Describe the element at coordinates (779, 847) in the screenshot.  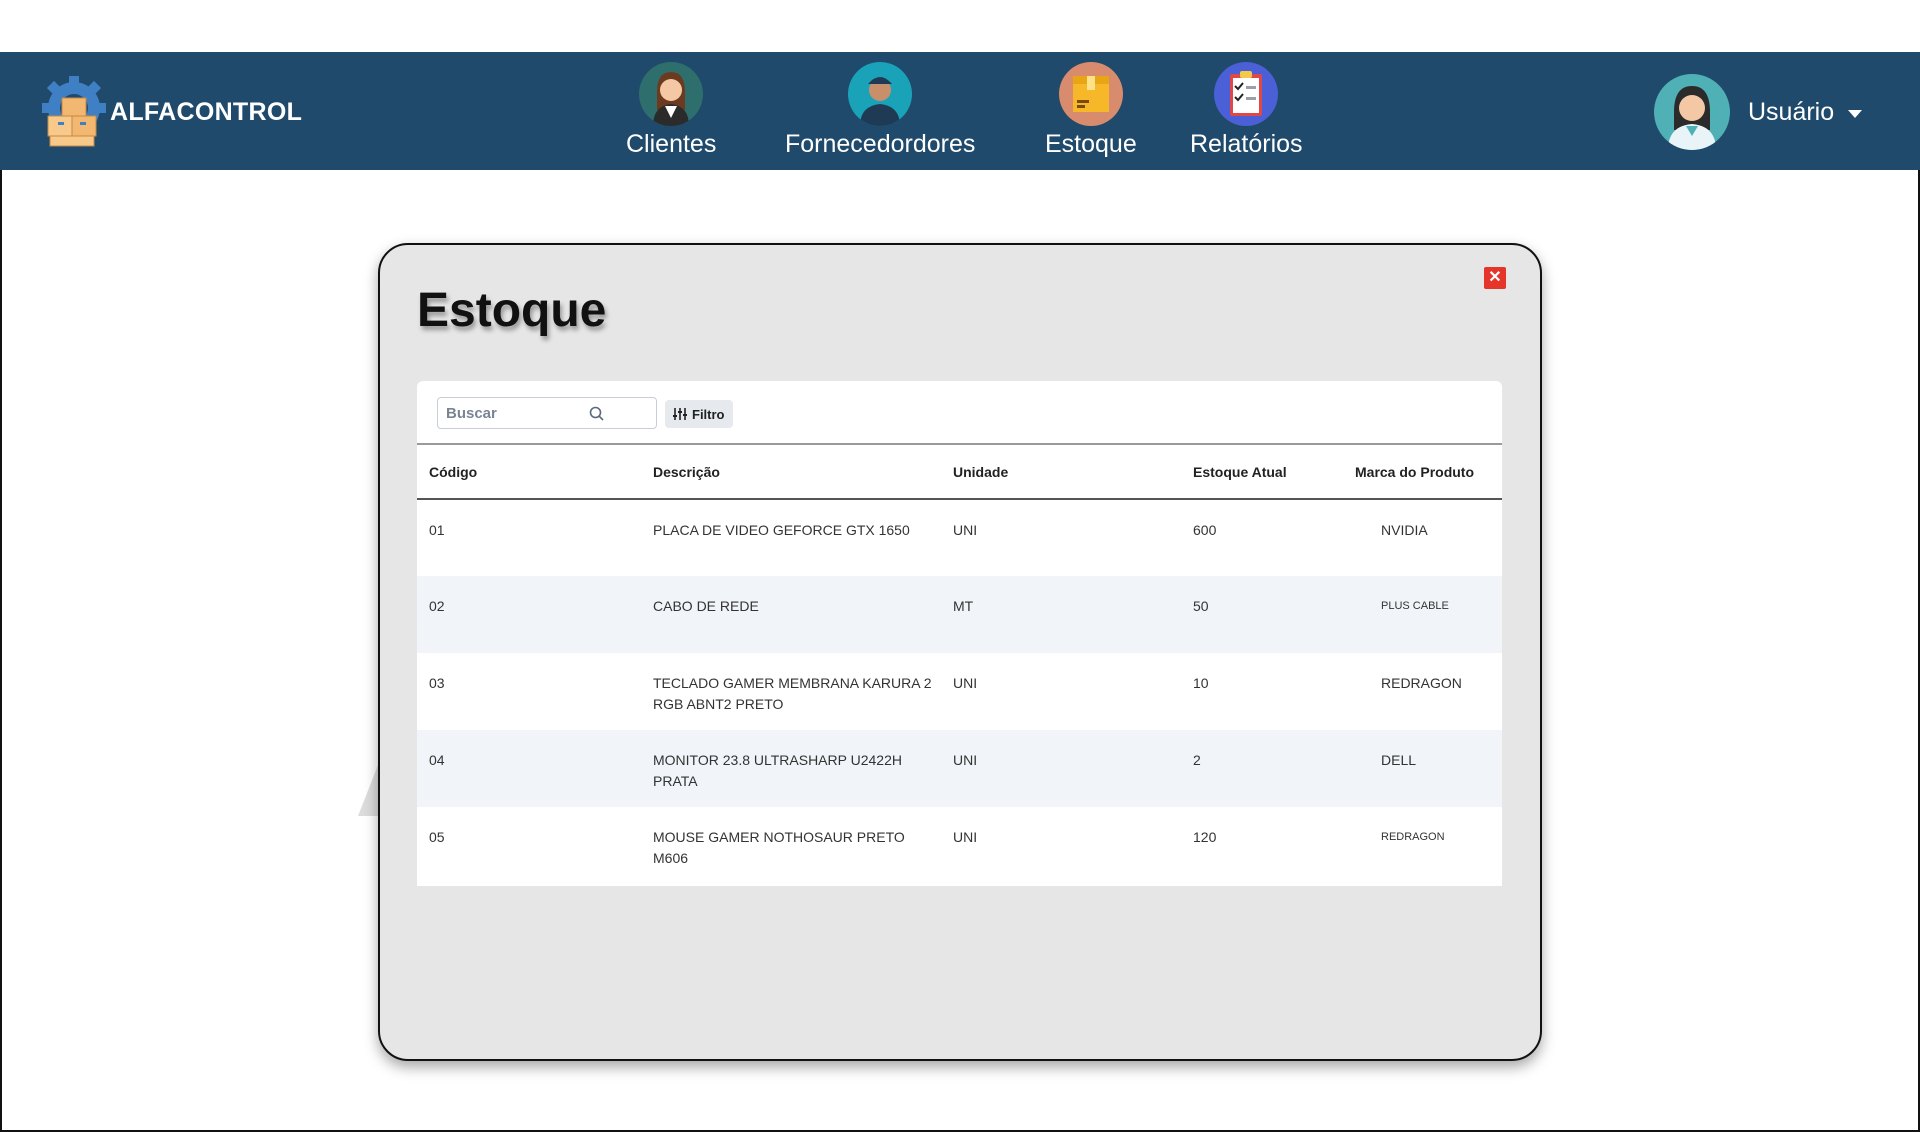
I see `cell-descricao: MOUSE GAMER NOTHOSAUR PRETO M606` at that location.